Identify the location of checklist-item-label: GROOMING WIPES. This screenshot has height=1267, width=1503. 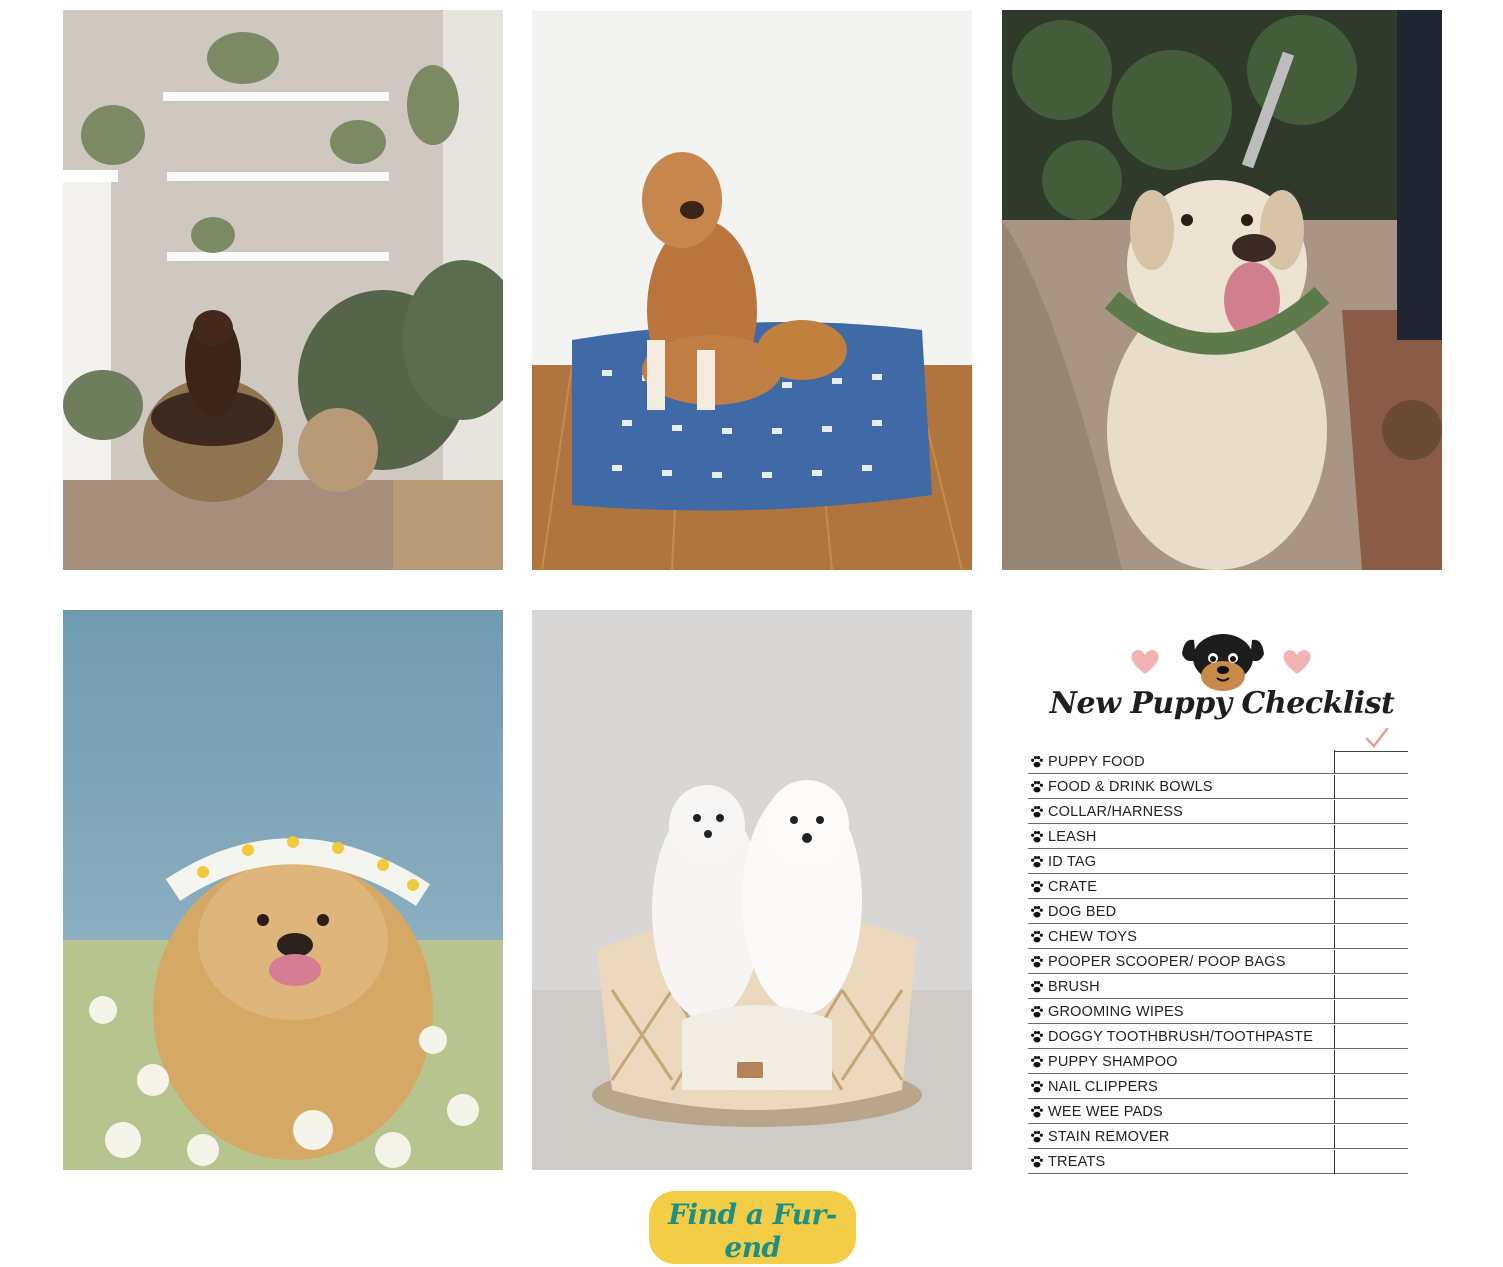
(1116, 1011).